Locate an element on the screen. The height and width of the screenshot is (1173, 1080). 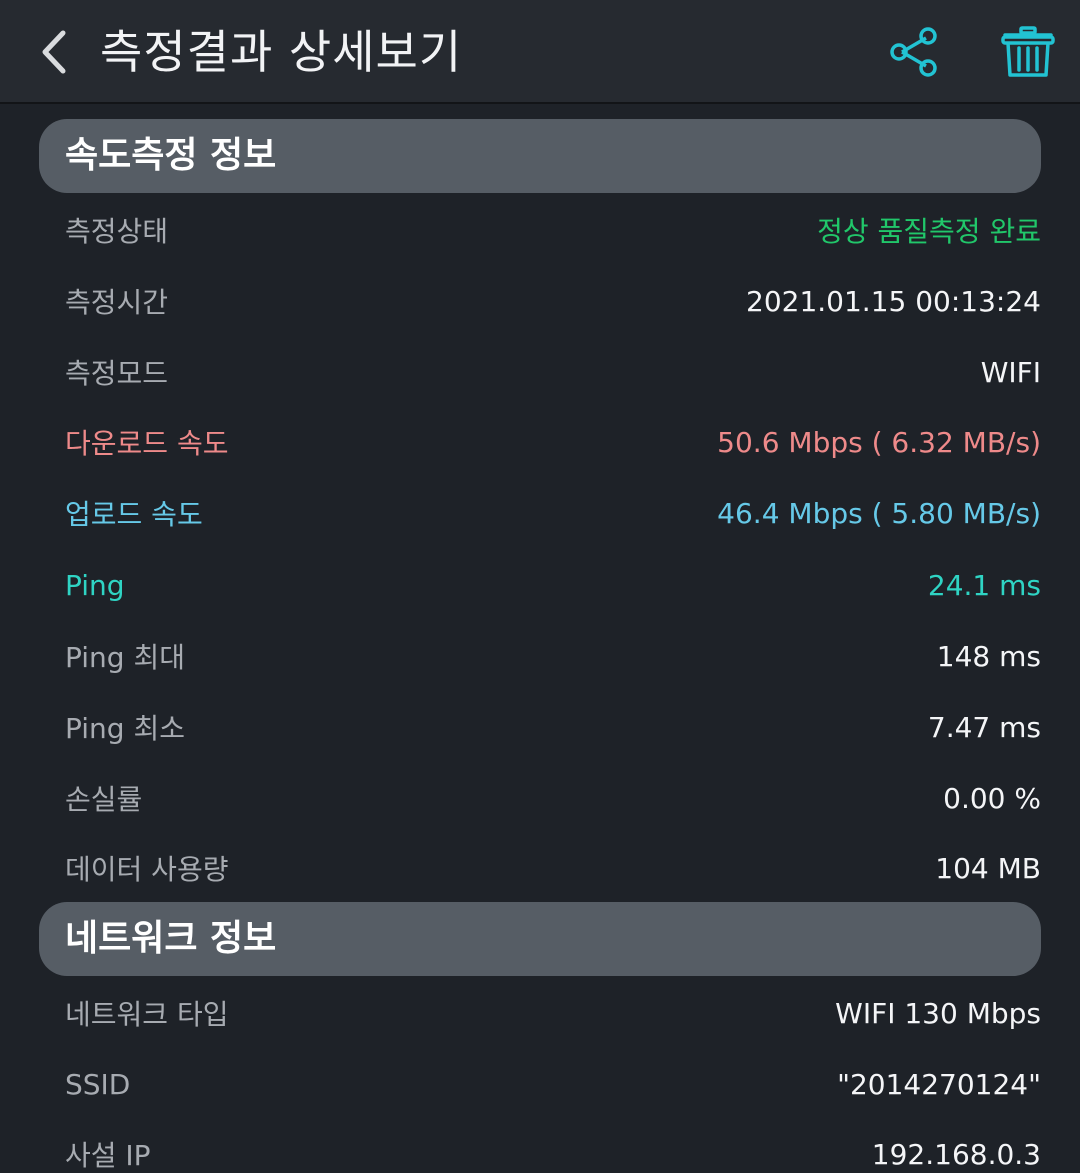
row-value: 104 MB is located at coordinates (988, 868).